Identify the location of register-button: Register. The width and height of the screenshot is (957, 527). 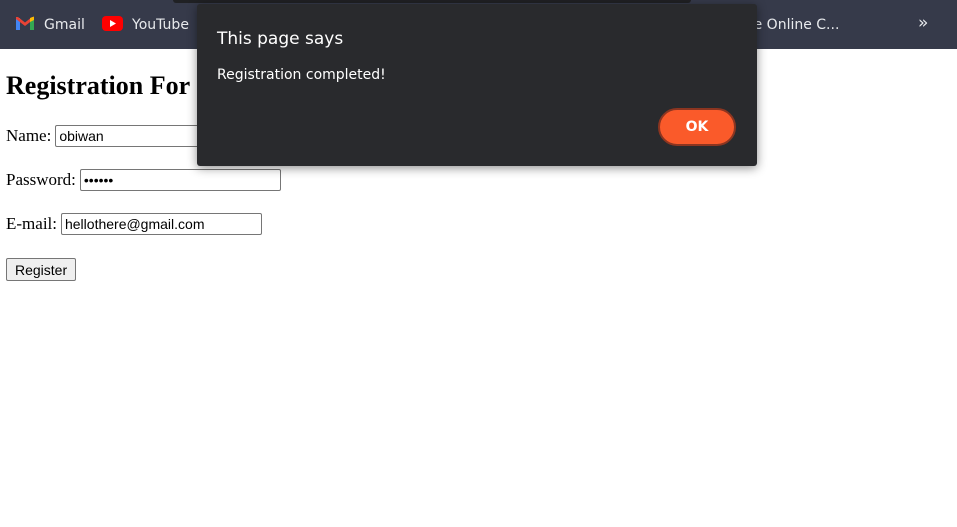
(41, 269).